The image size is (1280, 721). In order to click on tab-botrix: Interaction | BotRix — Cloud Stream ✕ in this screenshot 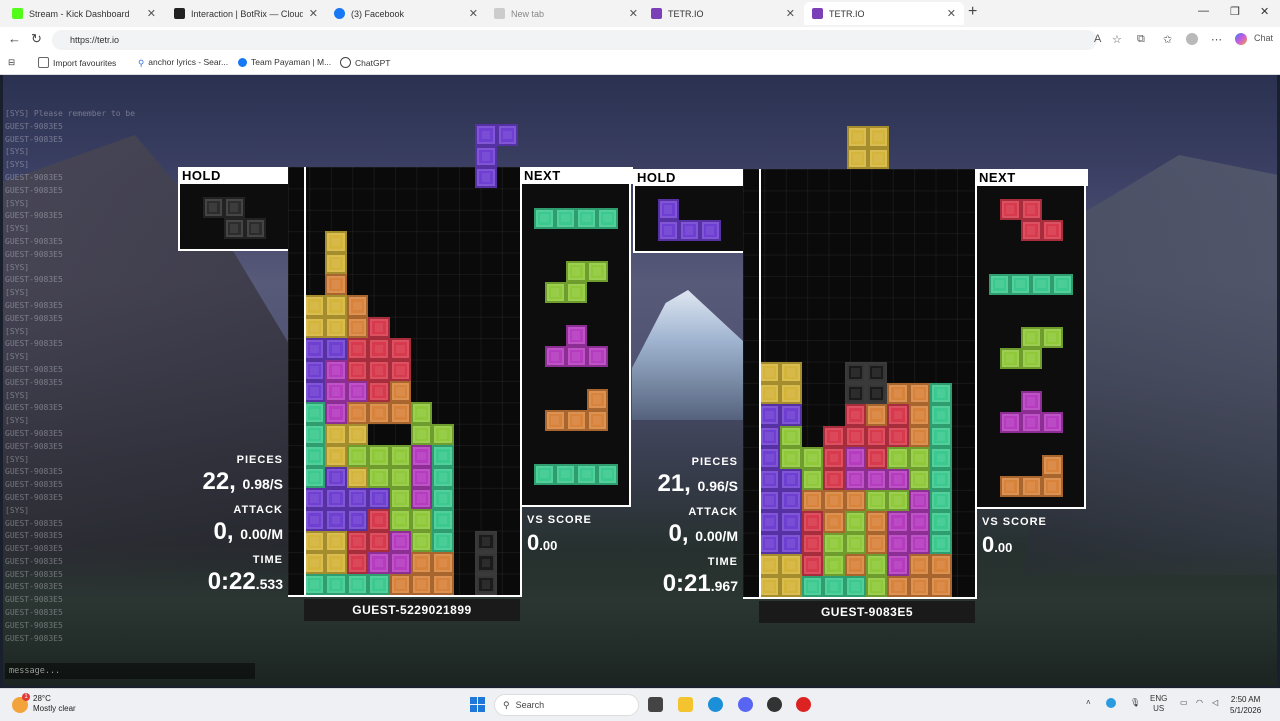, I will do `click(246, 13)`.